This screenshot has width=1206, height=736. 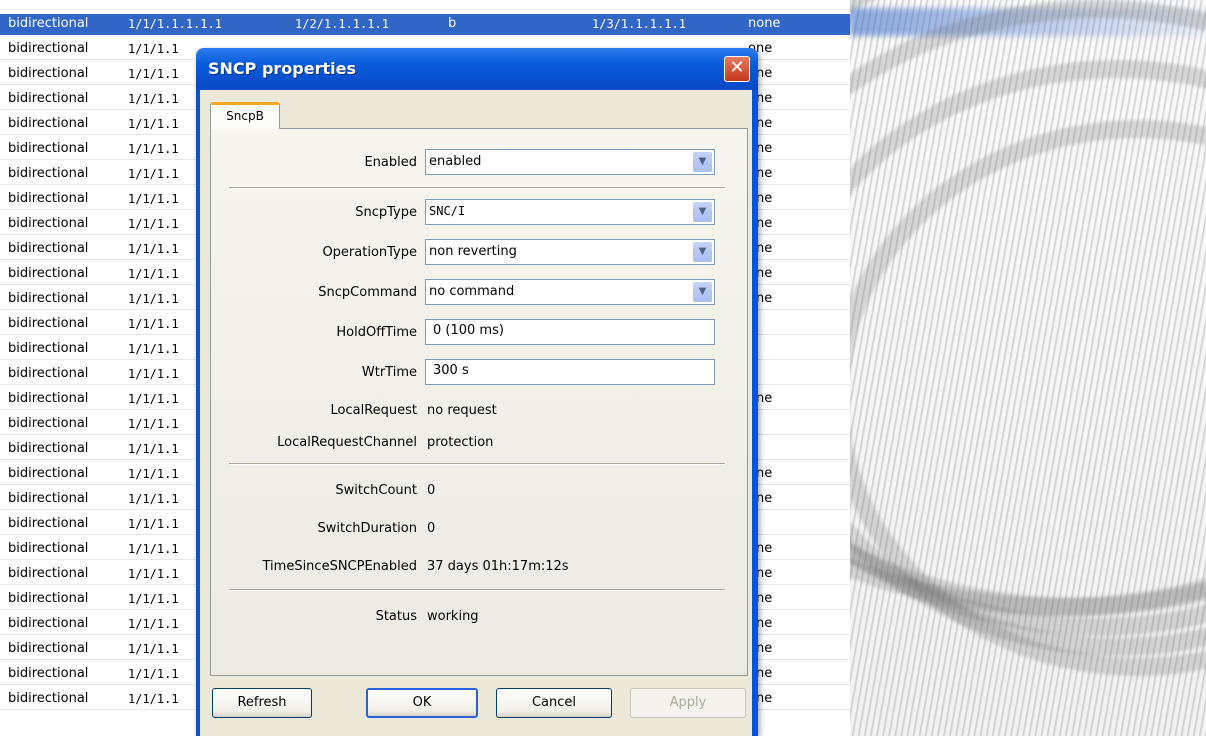 I want to click on cancel-button: Cancel, so click(x=554, y=703).